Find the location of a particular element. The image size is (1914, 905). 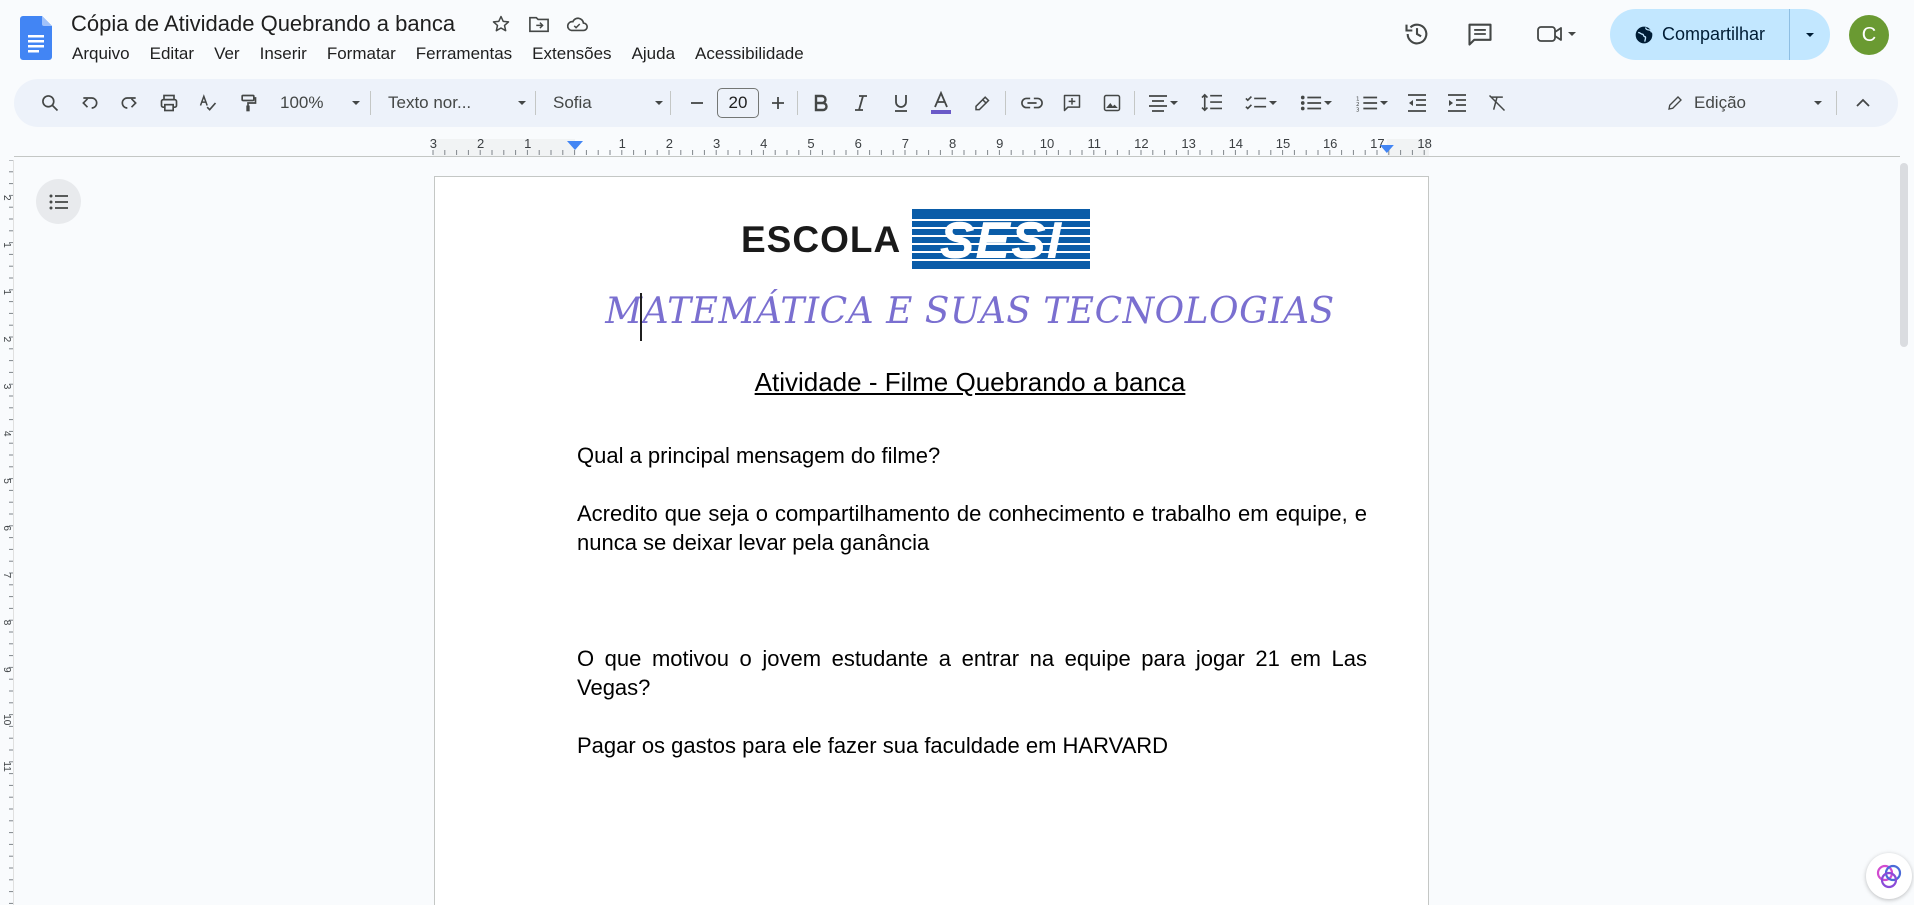

vertical-ruler-label: 5 is located at coordinates (6, 481).